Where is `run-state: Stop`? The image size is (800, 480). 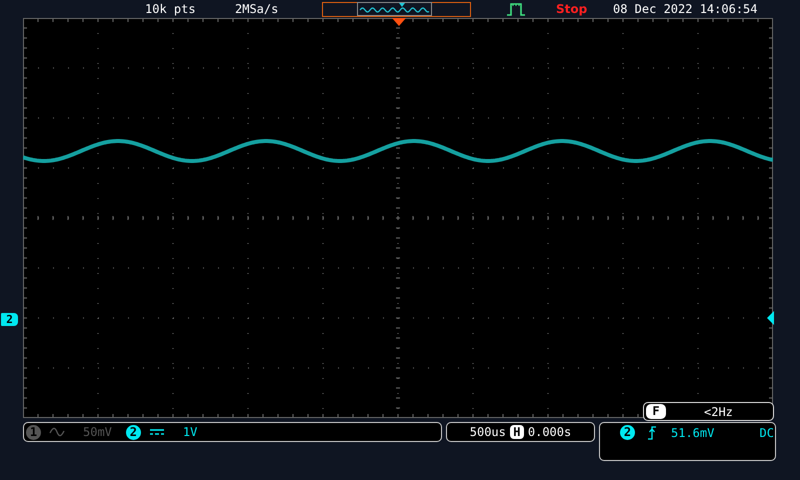 run-state: Stop is located at coordinates (572, 9).